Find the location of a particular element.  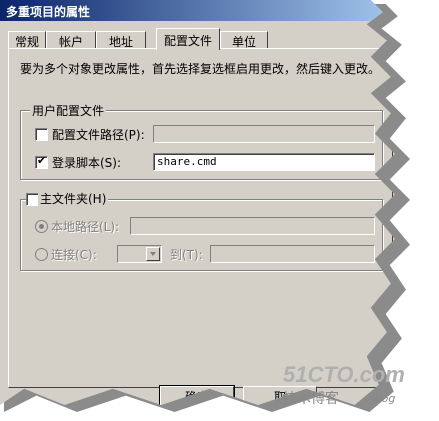

home-folder-label: 主文件夹(H) is located at coordinates (73, 198).